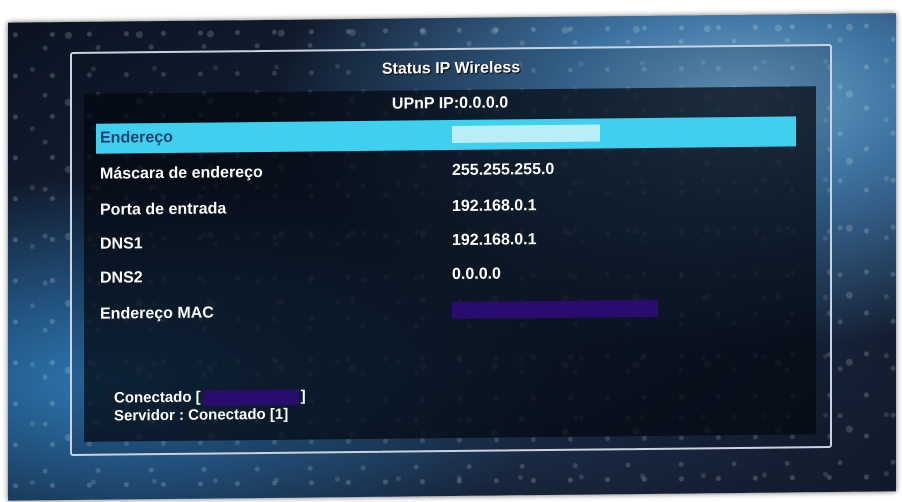 Image resolution: width=902 pixels, height=502 pixels. What do you see at coordinates (121, 244) in the screenshot?
I see `row-label: DNS1` at bounding box center [121, 244].